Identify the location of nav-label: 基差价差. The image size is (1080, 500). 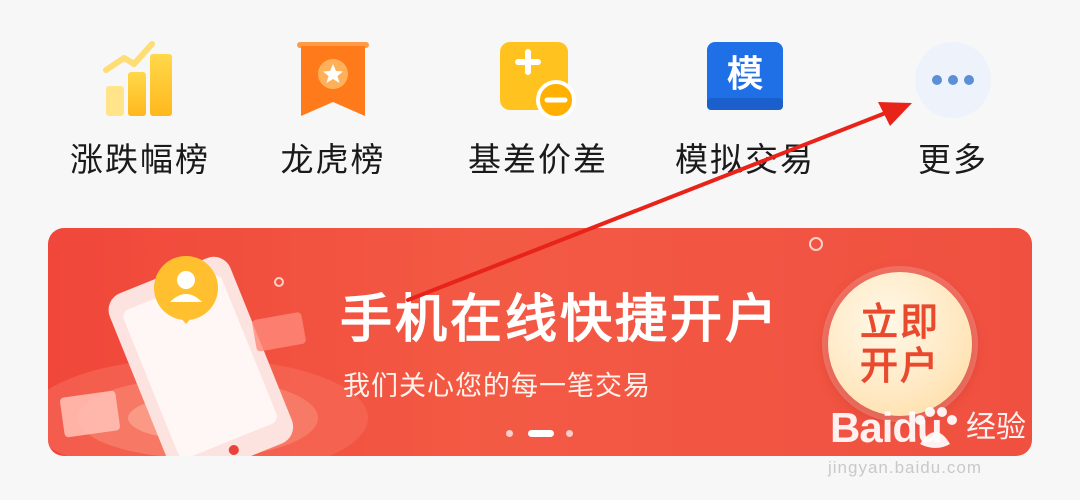
(538, 159).